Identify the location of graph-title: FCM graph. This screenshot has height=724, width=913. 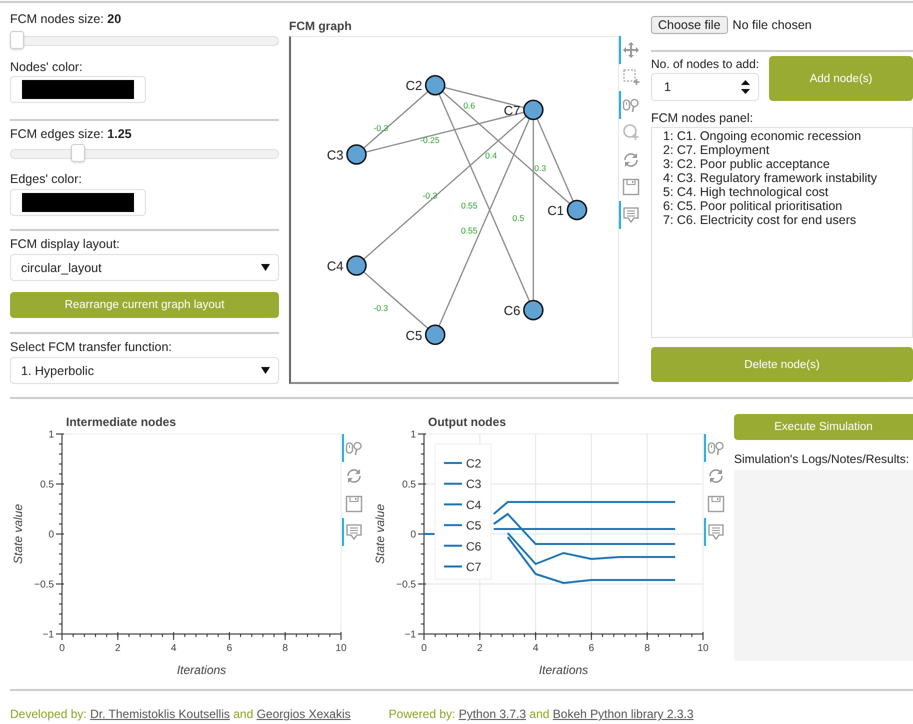
(321, 26).